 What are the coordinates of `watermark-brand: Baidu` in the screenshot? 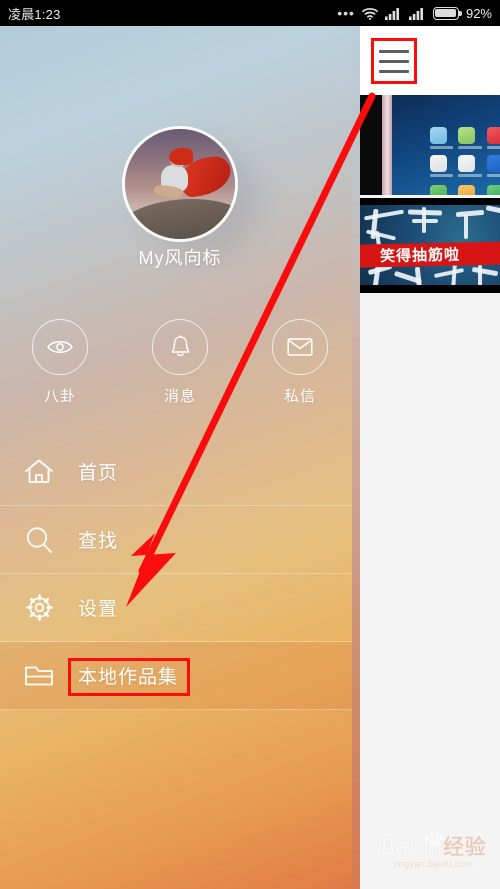 It's located at (412, 847).